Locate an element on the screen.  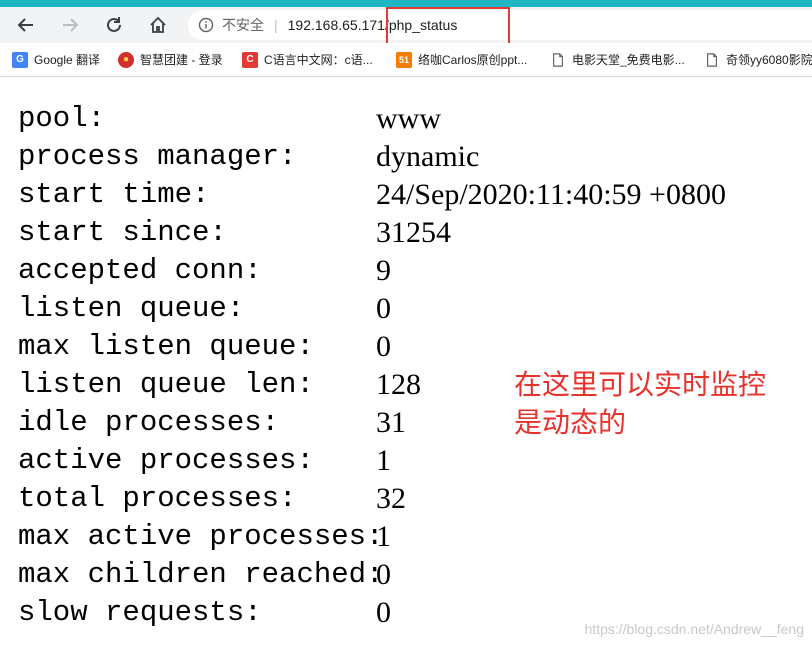
status-key: slow requests: is located at coordinates (140, 612).